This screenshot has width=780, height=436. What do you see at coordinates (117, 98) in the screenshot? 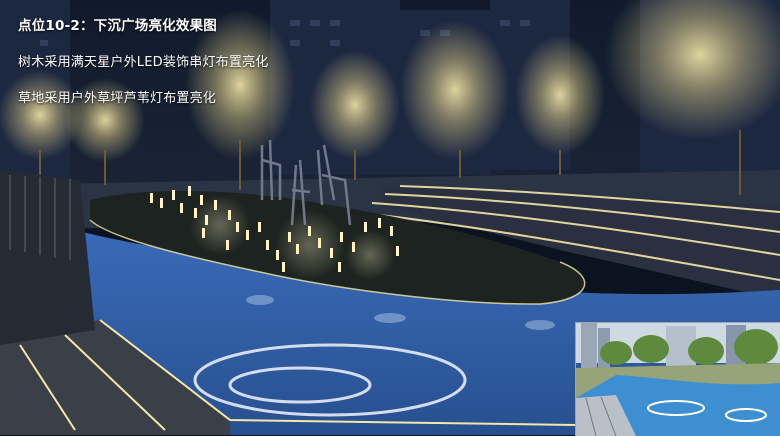
I see `lawn-lighting-description: 草地采用户外草坪芦苇灯布置亮化` at bounding box center [117, 98].